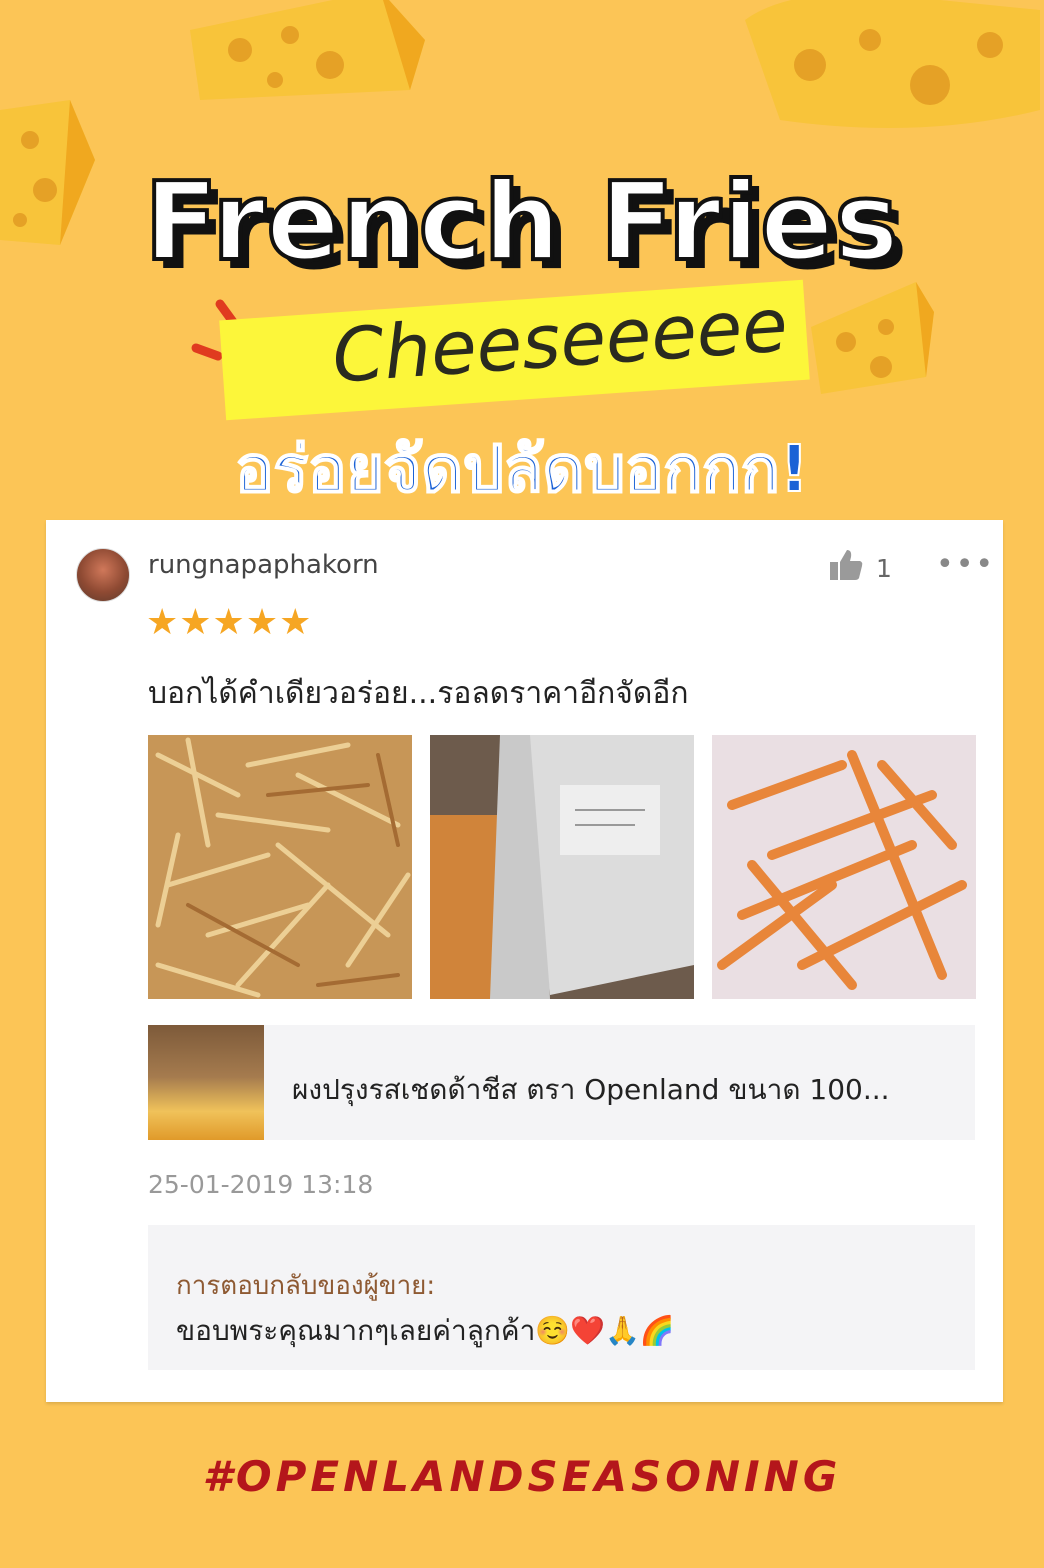 The width and height of the screenshot is (1044, 1568). I want to click on cheese-decoration-top-right, so click(892, 64).